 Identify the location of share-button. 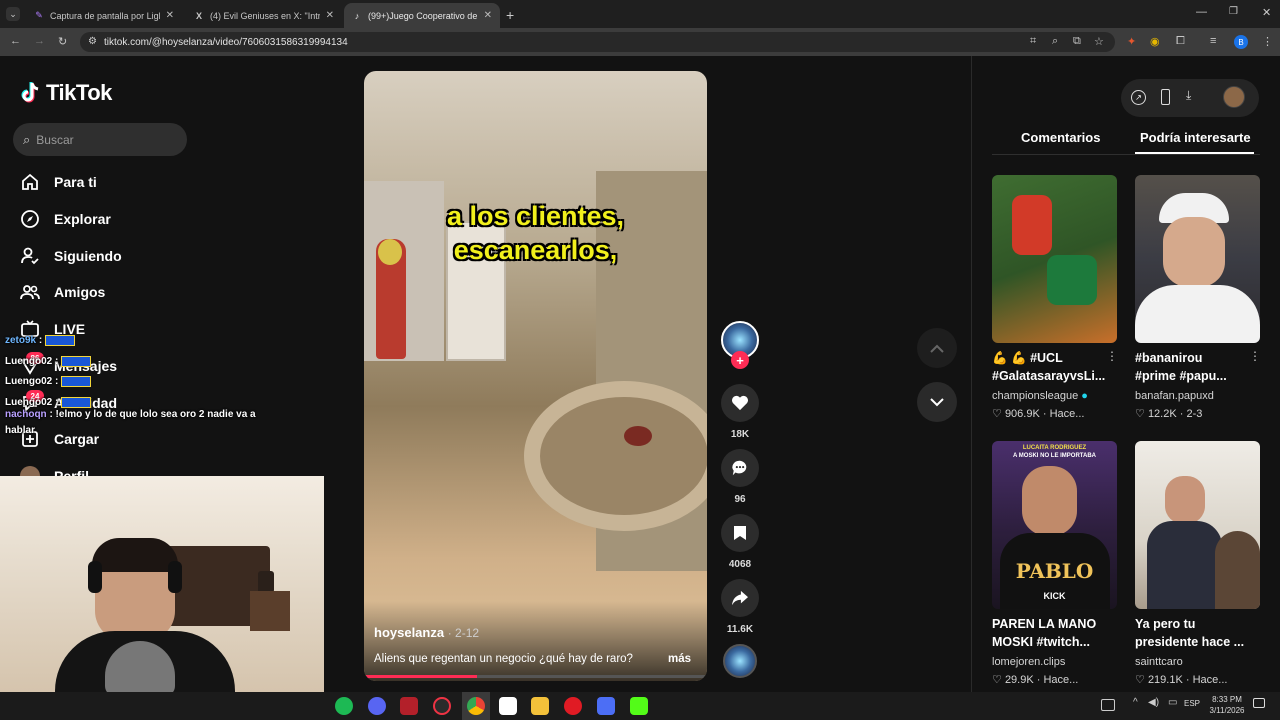
(740, 598).